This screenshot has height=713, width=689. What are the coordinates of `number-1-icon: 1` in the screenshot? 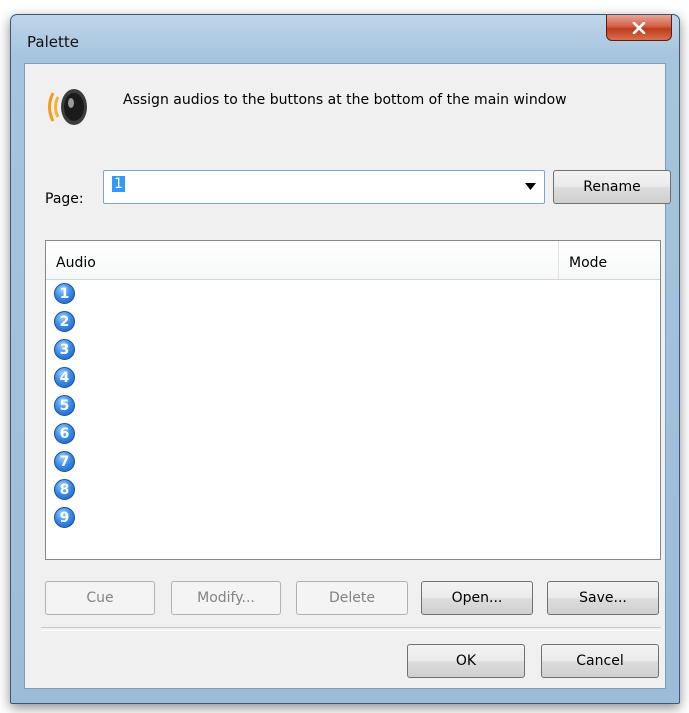 It's located at (64, 293).